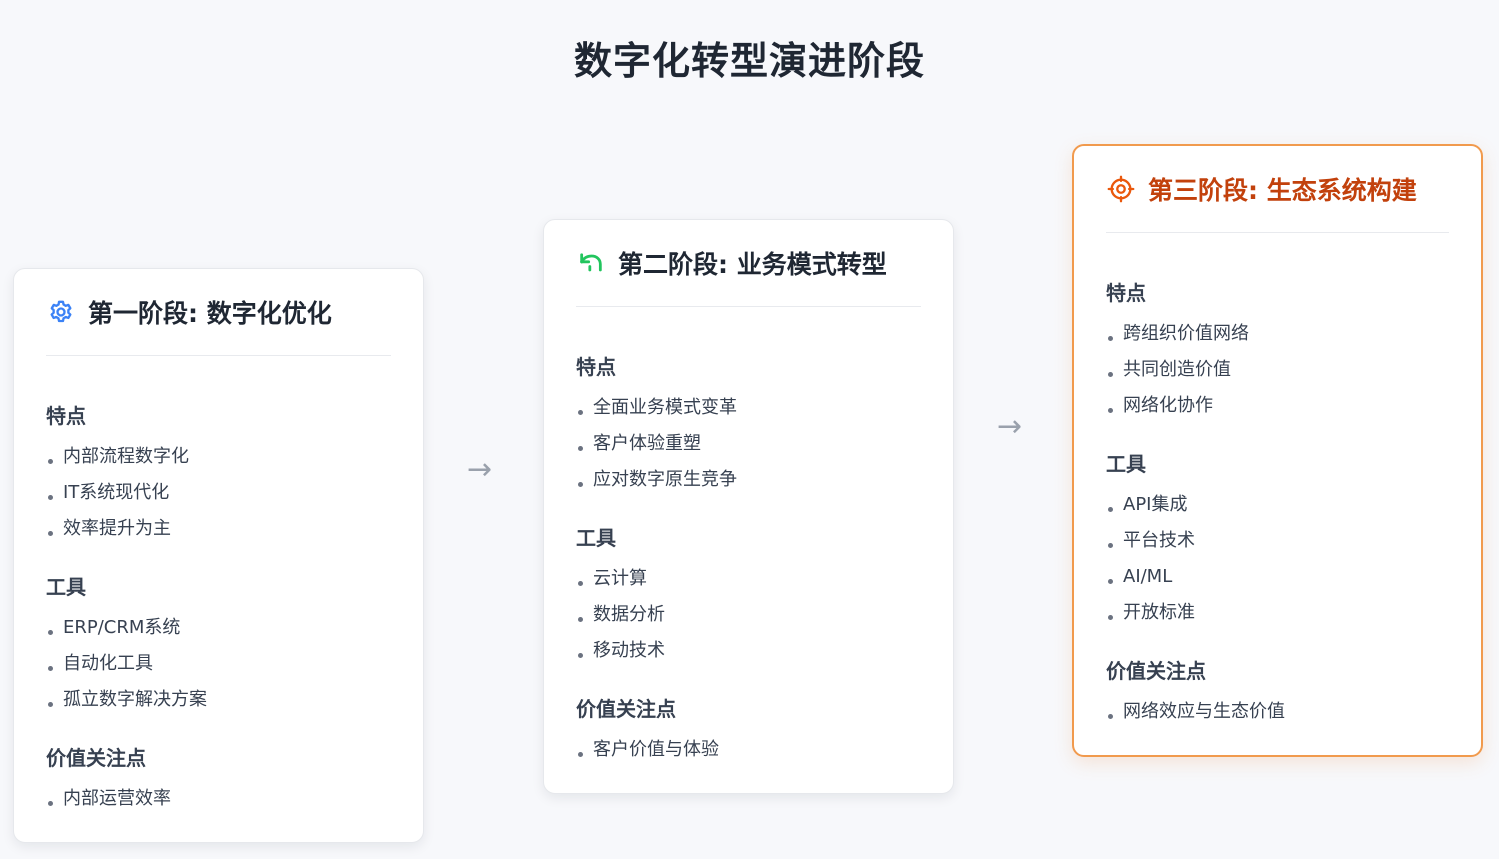 This screenshot has height=859, width=1499. I want to click on stage-header: 第一阶段: 数字化优化, so click(218, 312).